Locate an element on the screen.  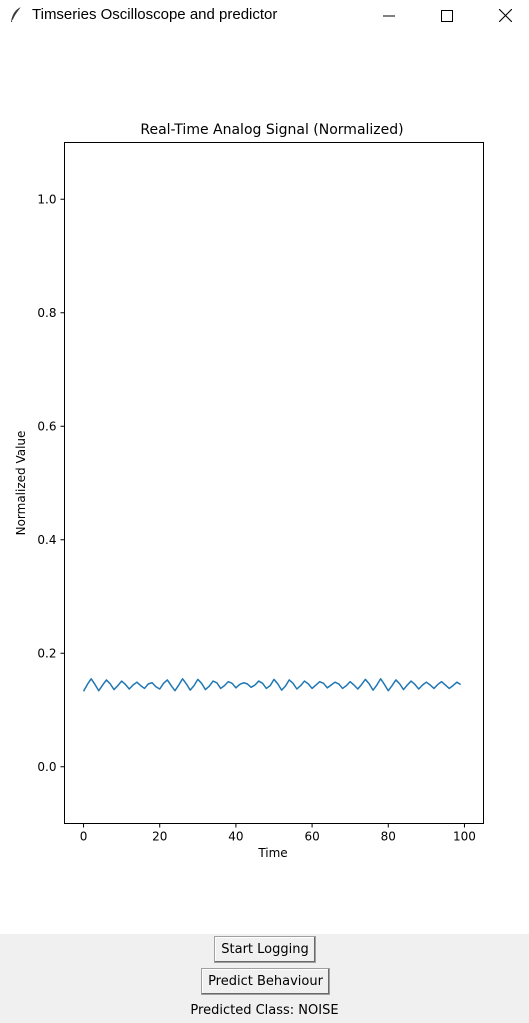
close-icon is located at coordinates (505, 15).